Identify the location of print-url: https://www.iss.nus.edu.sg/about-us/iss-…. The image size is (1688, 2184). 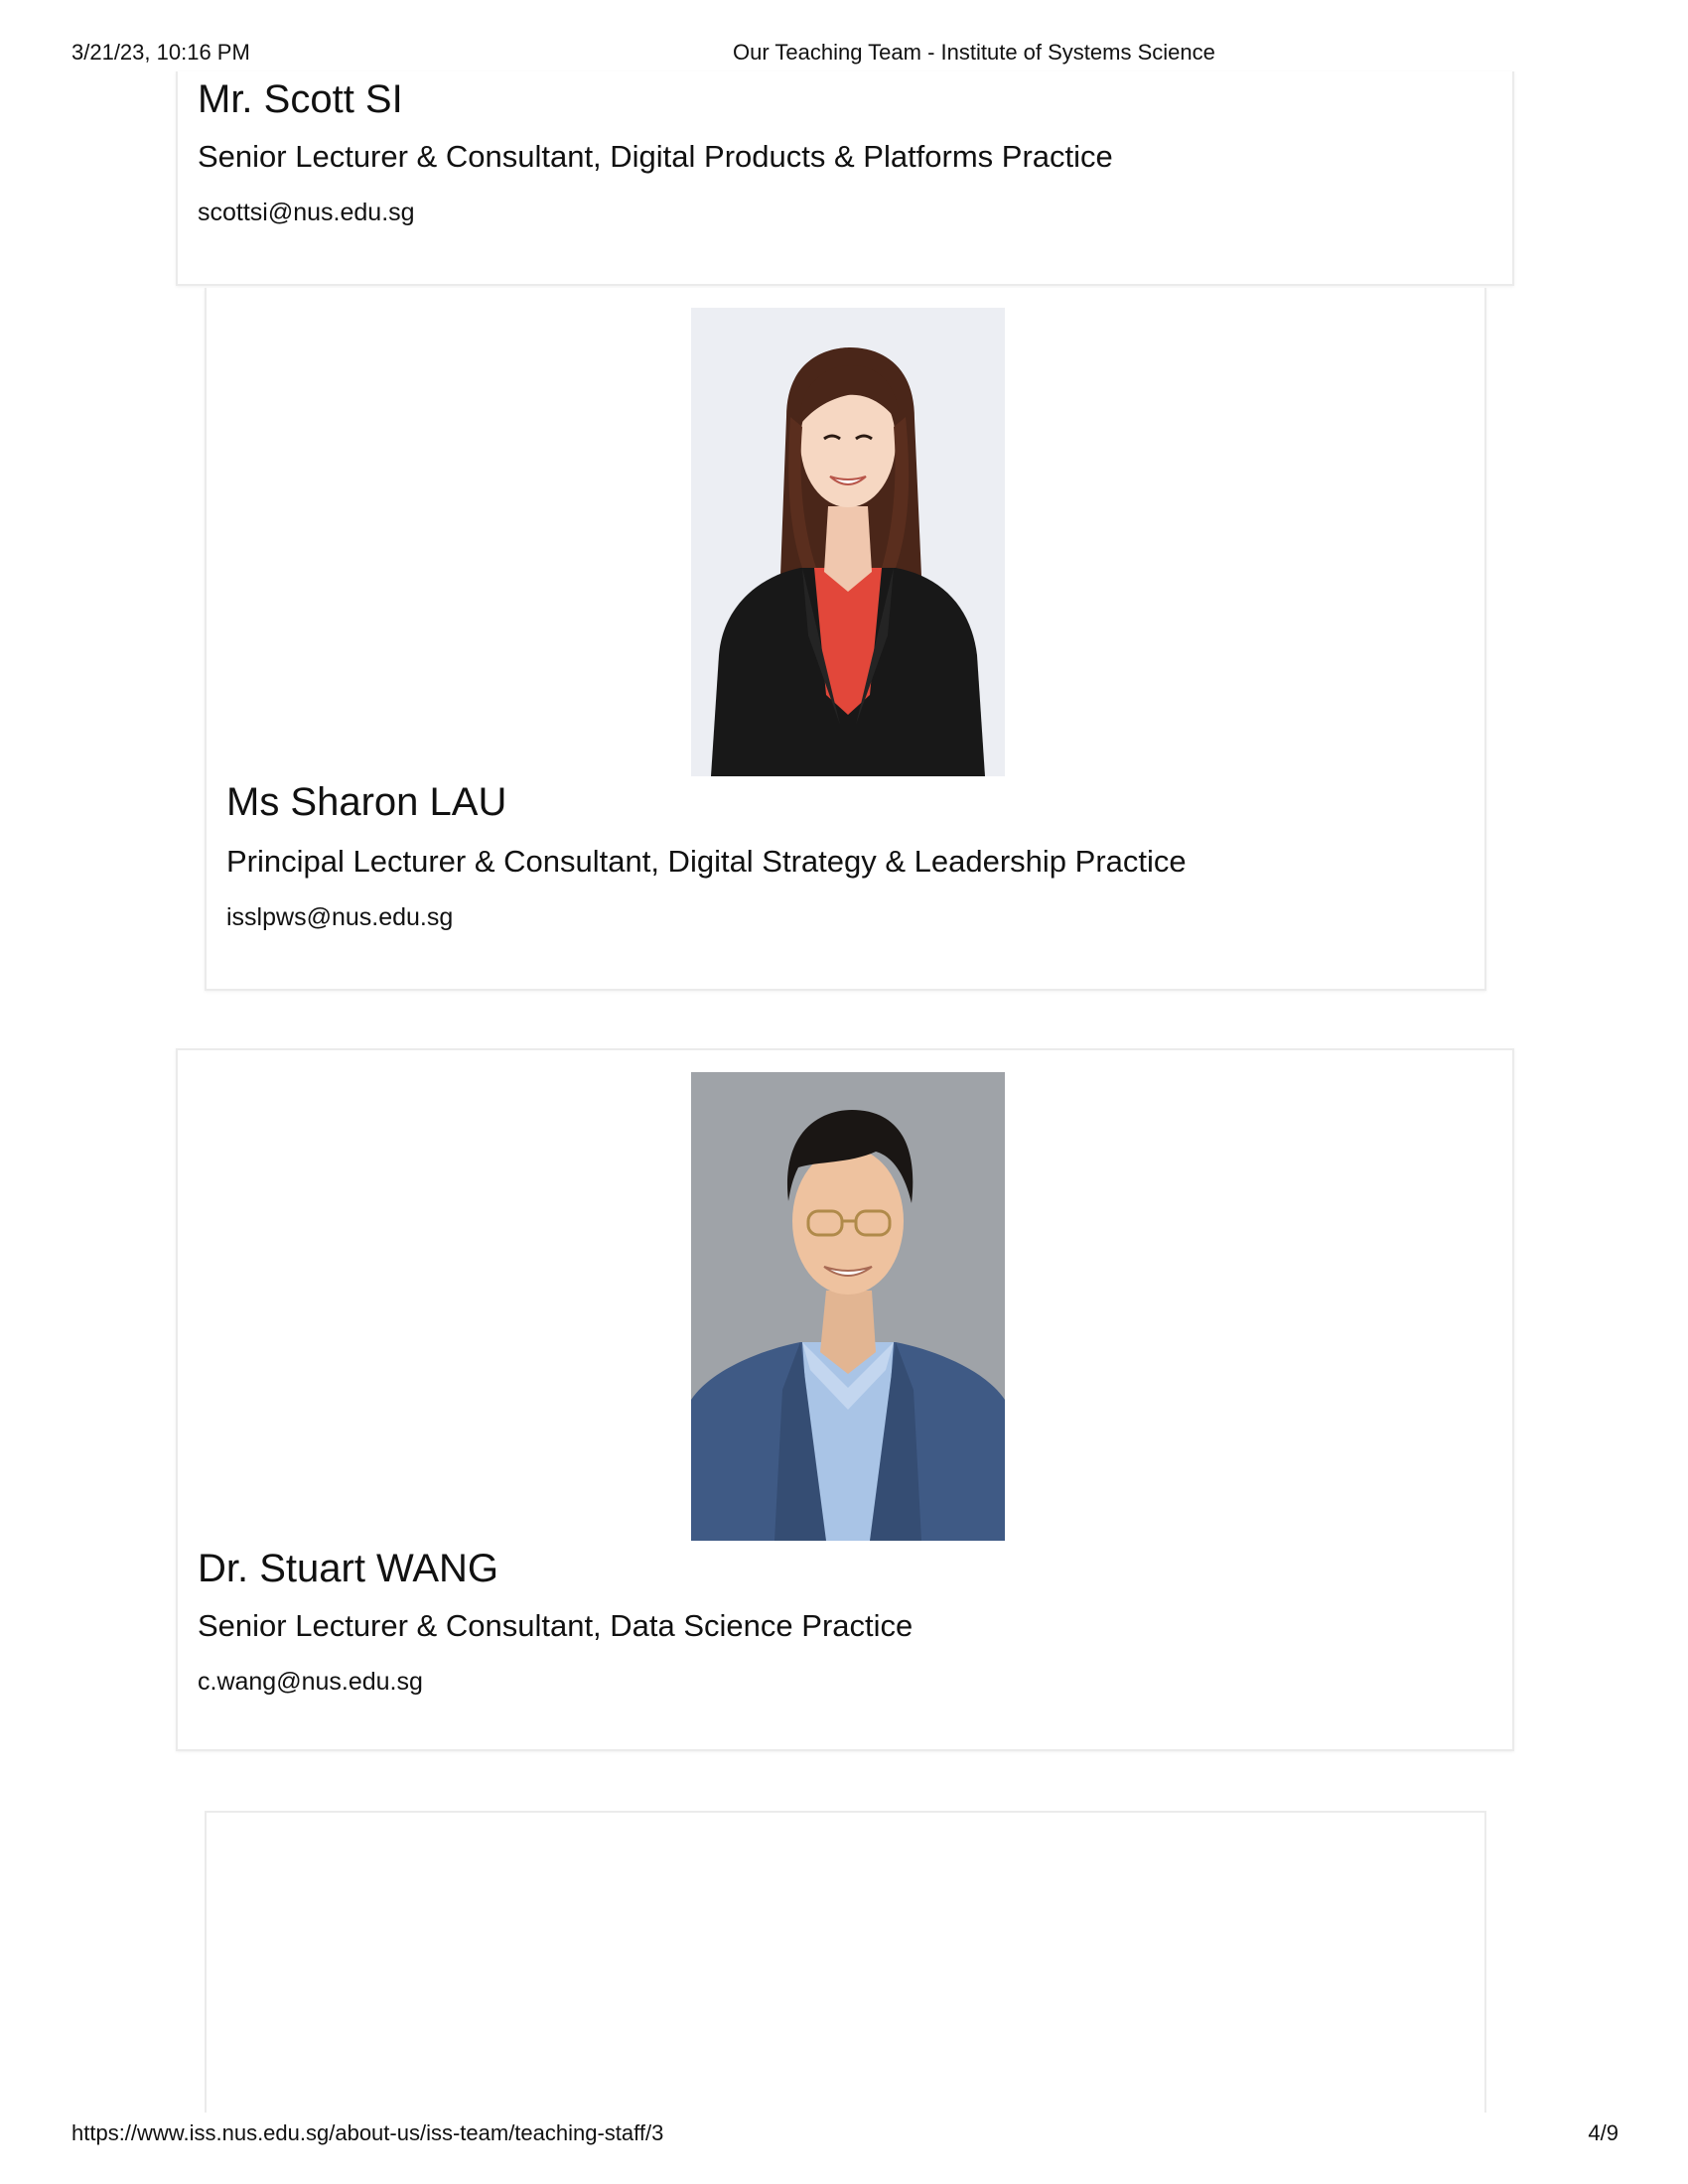
(367, 2132).